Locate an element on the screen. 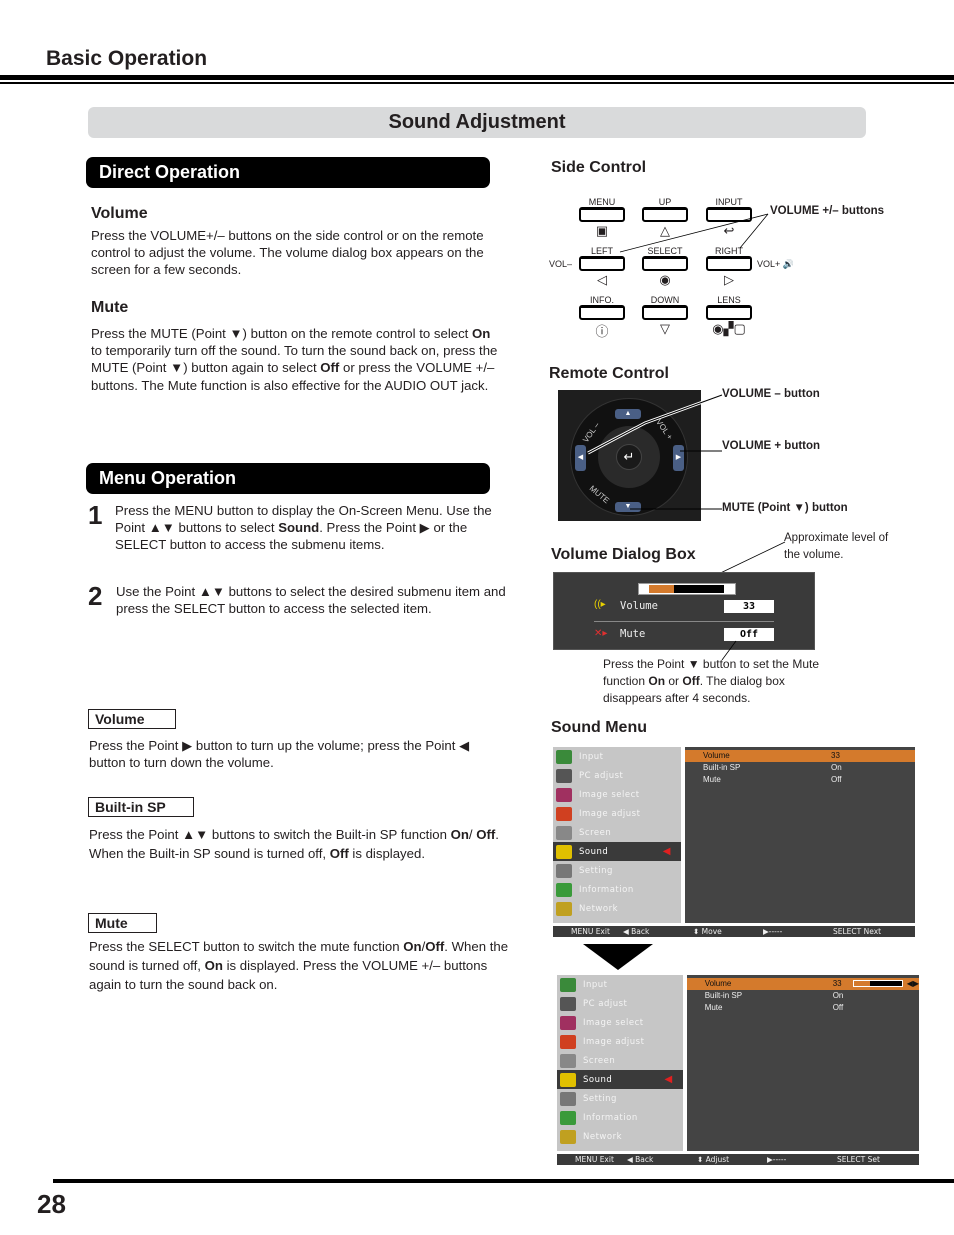  help-bar-item: ⬍ Adjust is located at coordinates (713, 1159).